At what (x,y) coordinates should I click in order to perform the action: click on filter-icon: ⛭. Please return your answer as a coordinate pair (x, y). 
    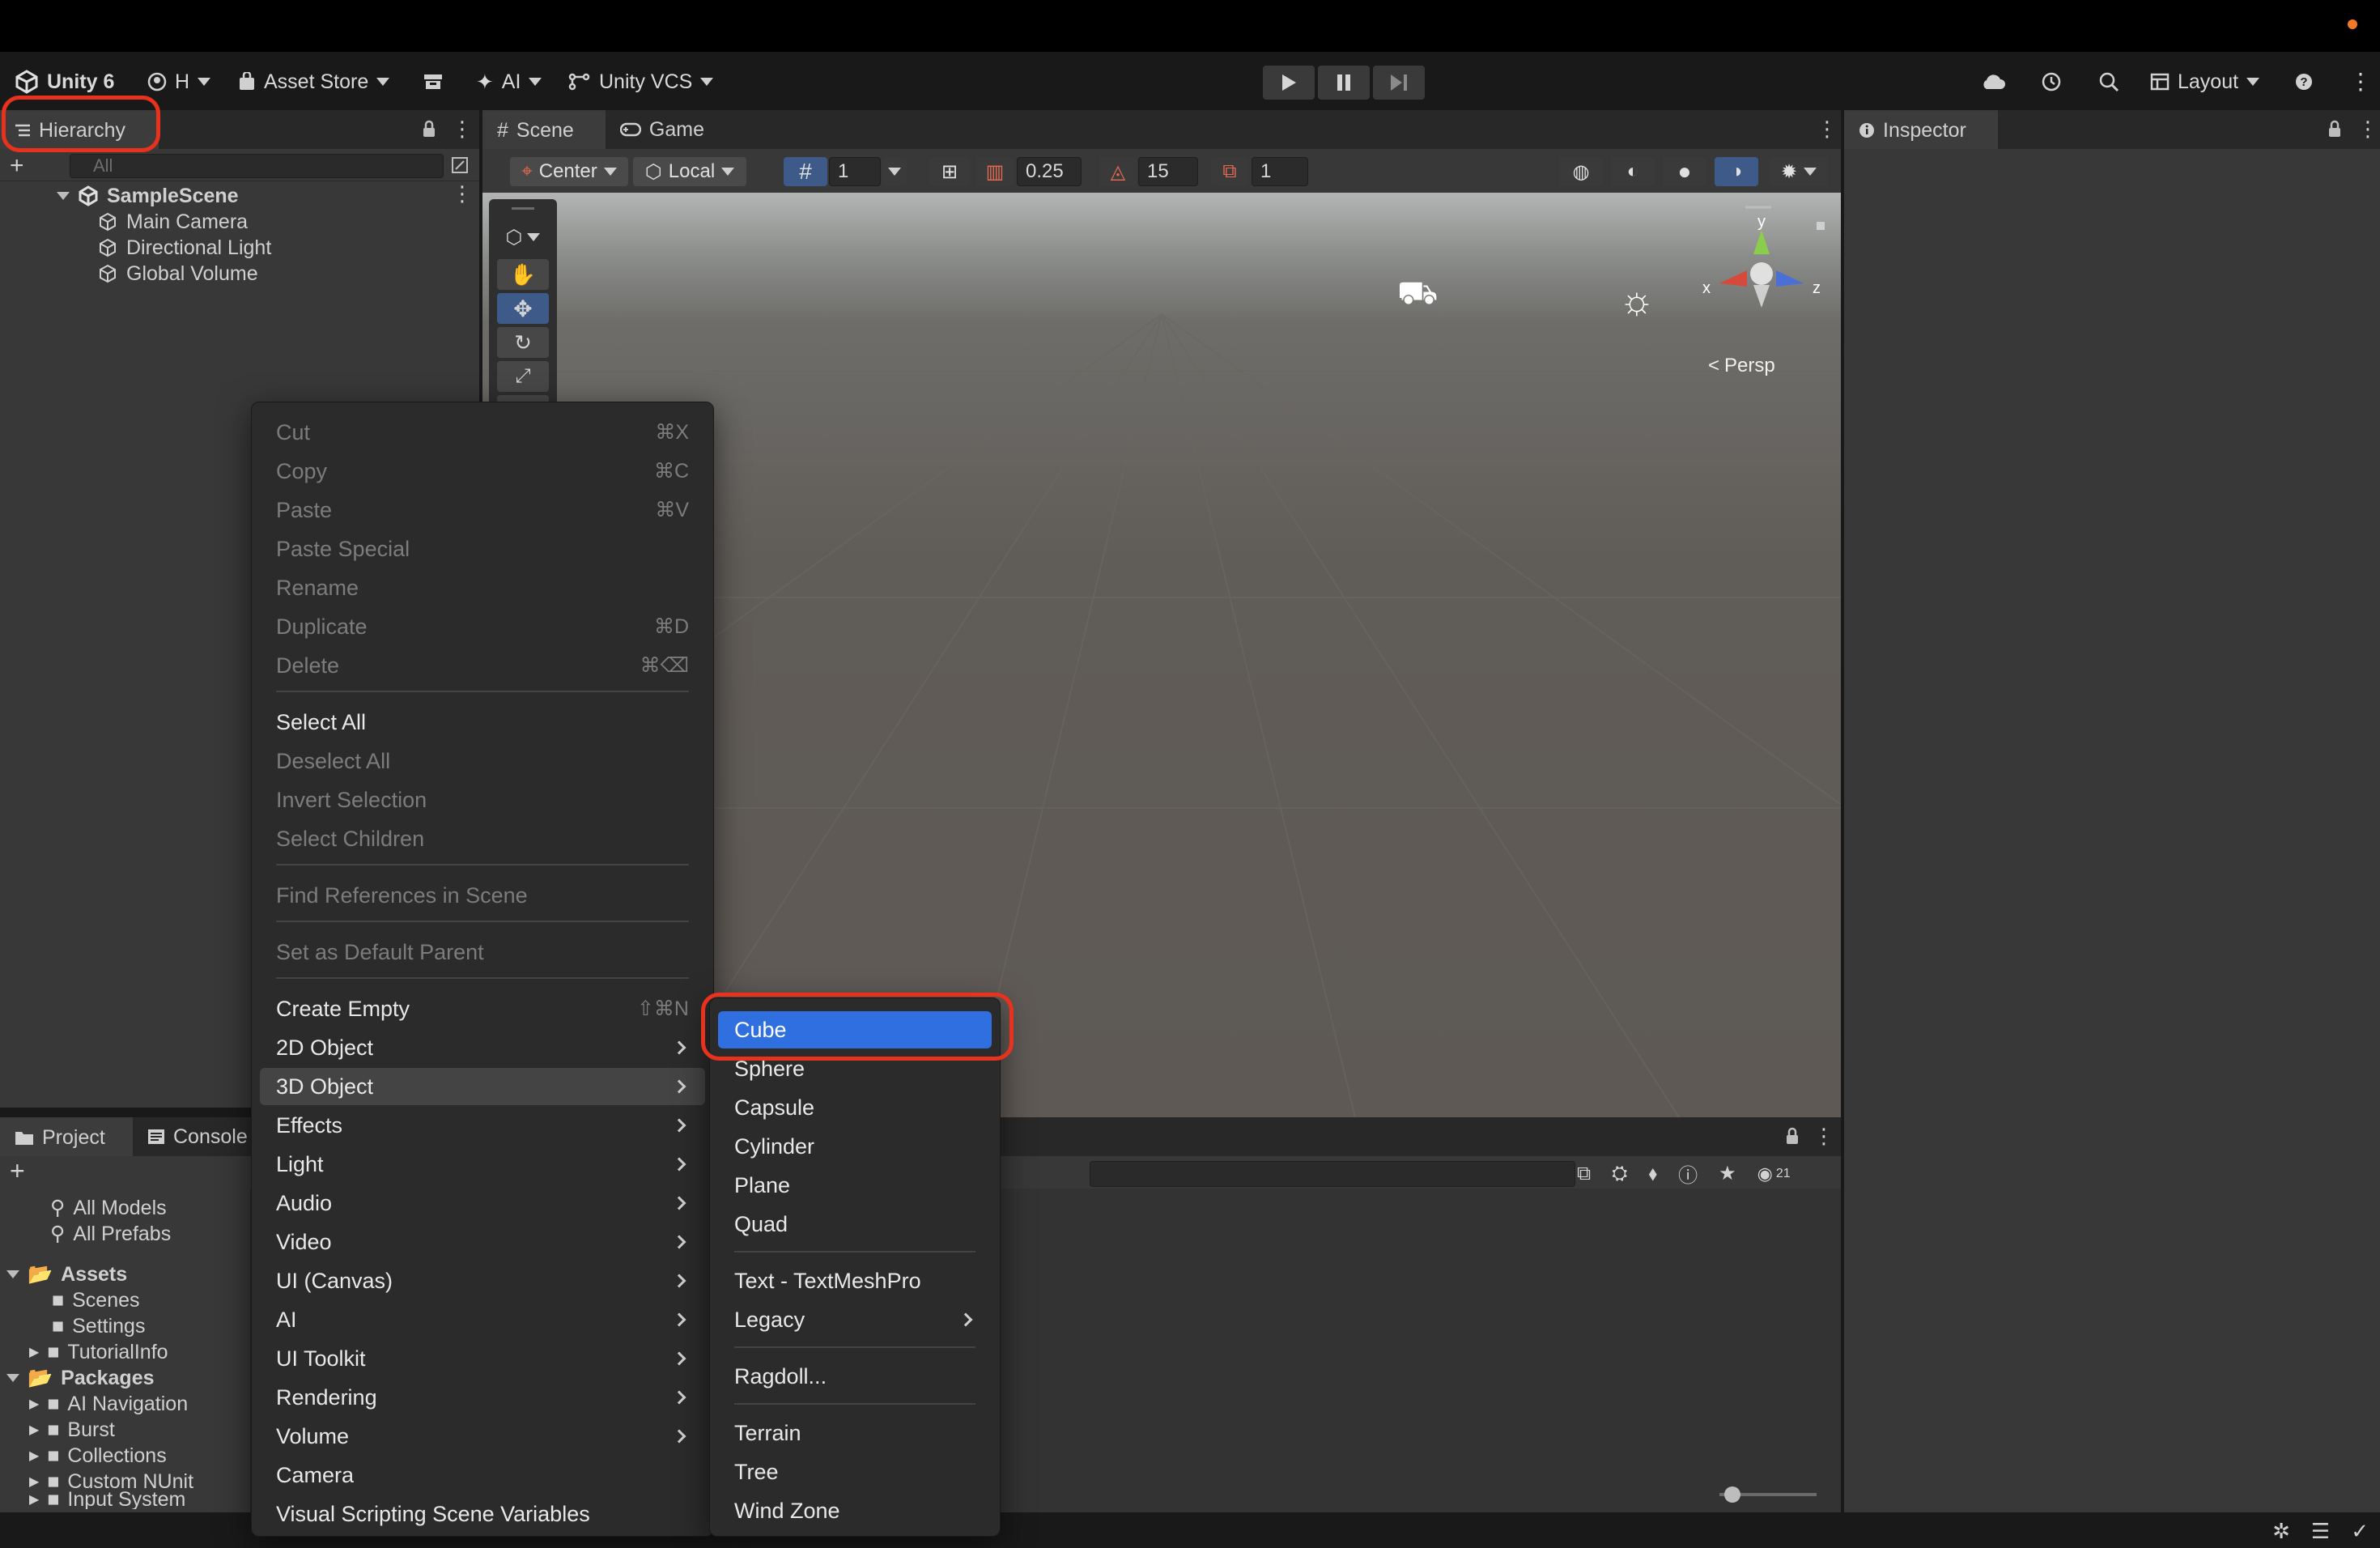
    Looking at the image, I should click on (1620, 1174).